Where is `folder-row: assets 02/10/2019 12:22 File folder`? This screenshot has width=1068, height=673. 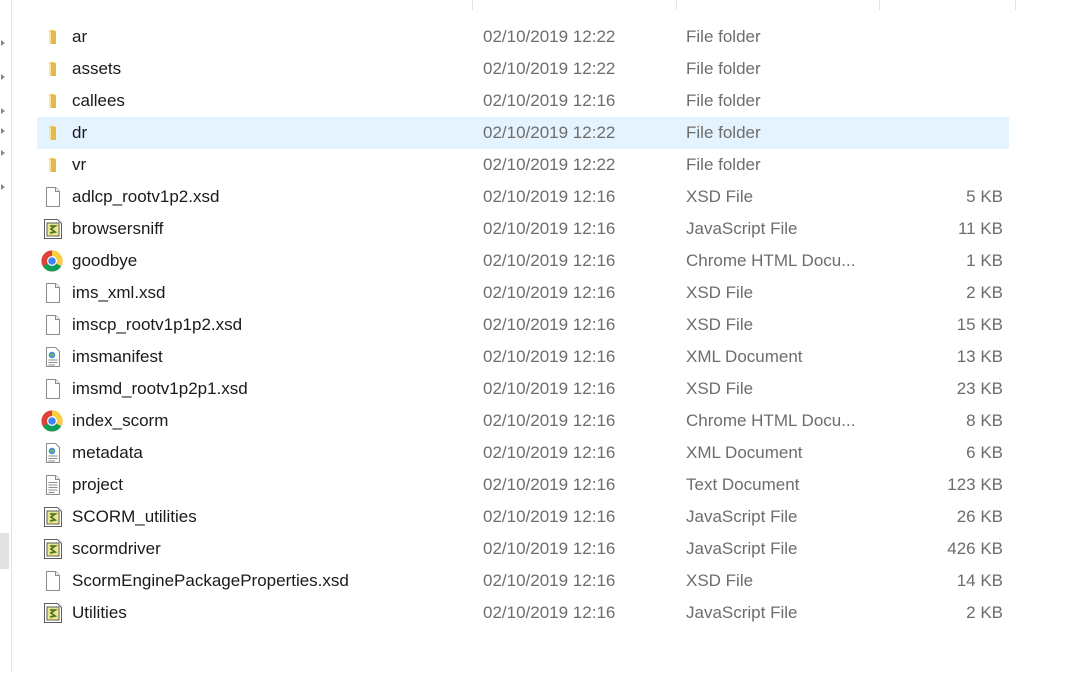 folder-row: assets 02/10/2019 12:22 File folder is located at coordinates (523, 69).